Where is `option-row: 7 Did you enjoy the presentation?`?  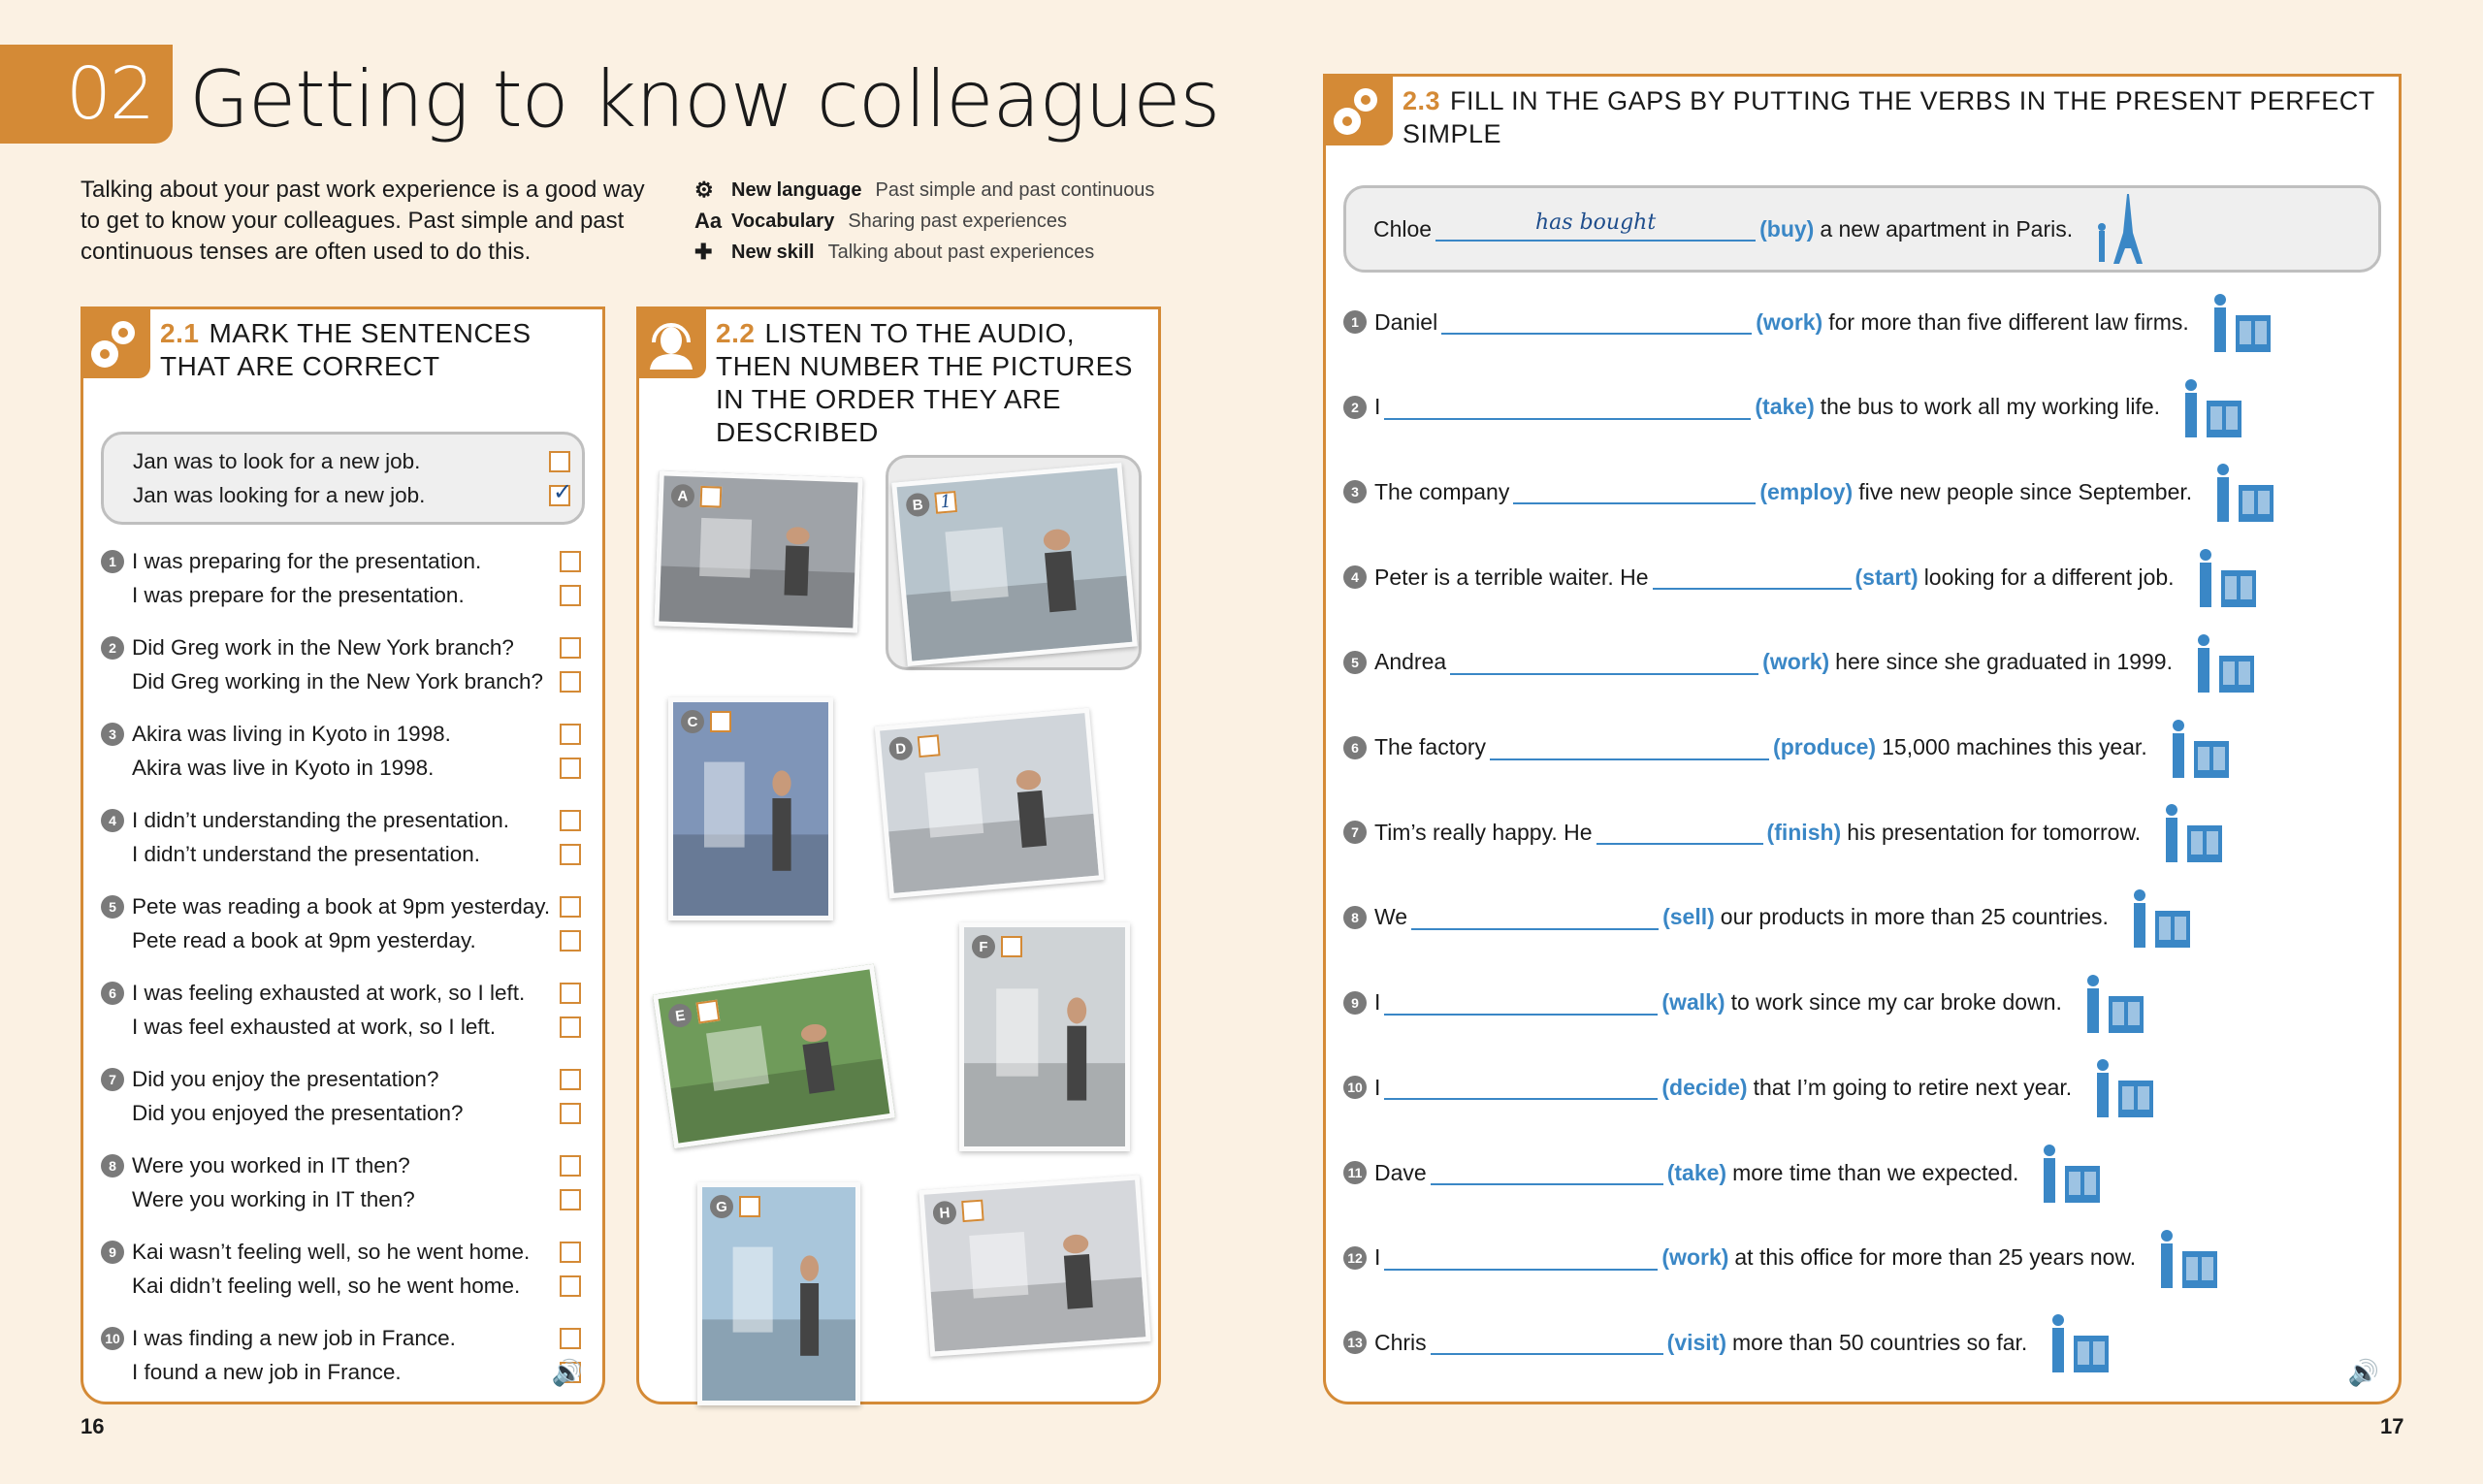 option-row: 7 Did you enjoy the presentation? is located at coordinates (341, 1079).